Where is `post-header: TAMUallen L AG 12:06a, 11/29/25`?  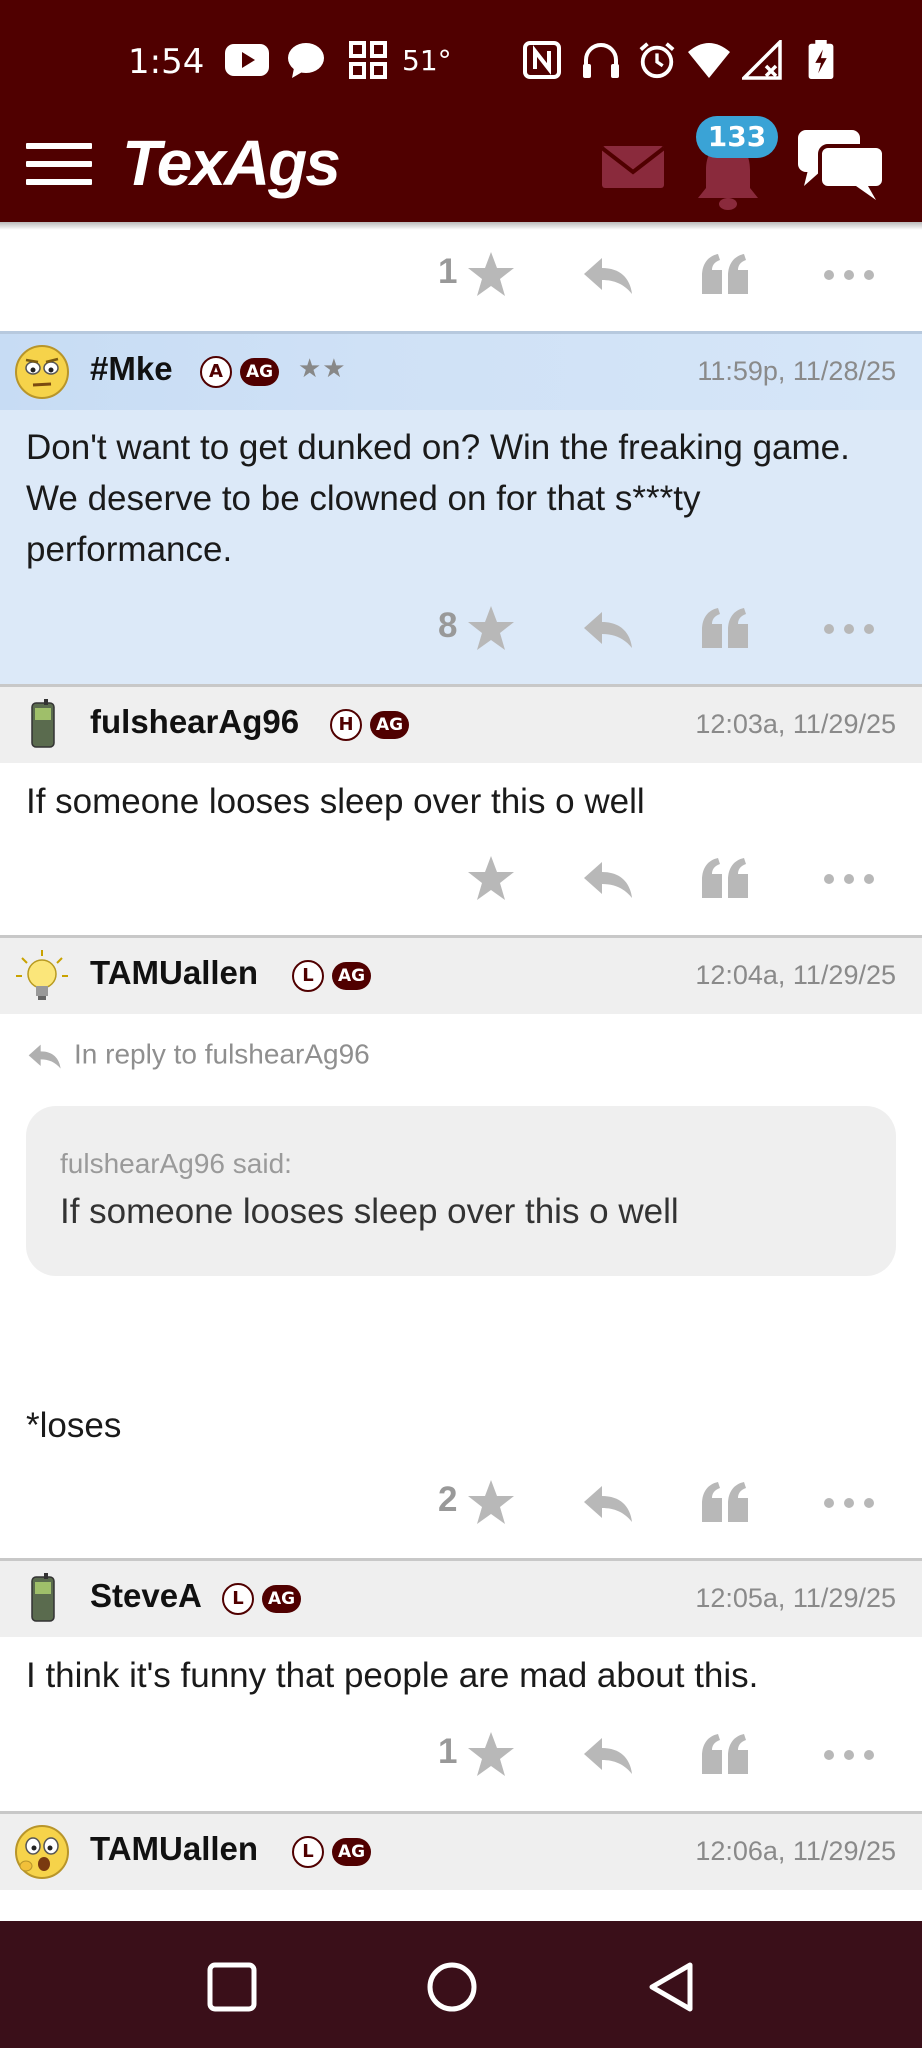
post-header: TAMUallen L AG 12:06a, 11/29/25 is located at coordinates (461, 1852).